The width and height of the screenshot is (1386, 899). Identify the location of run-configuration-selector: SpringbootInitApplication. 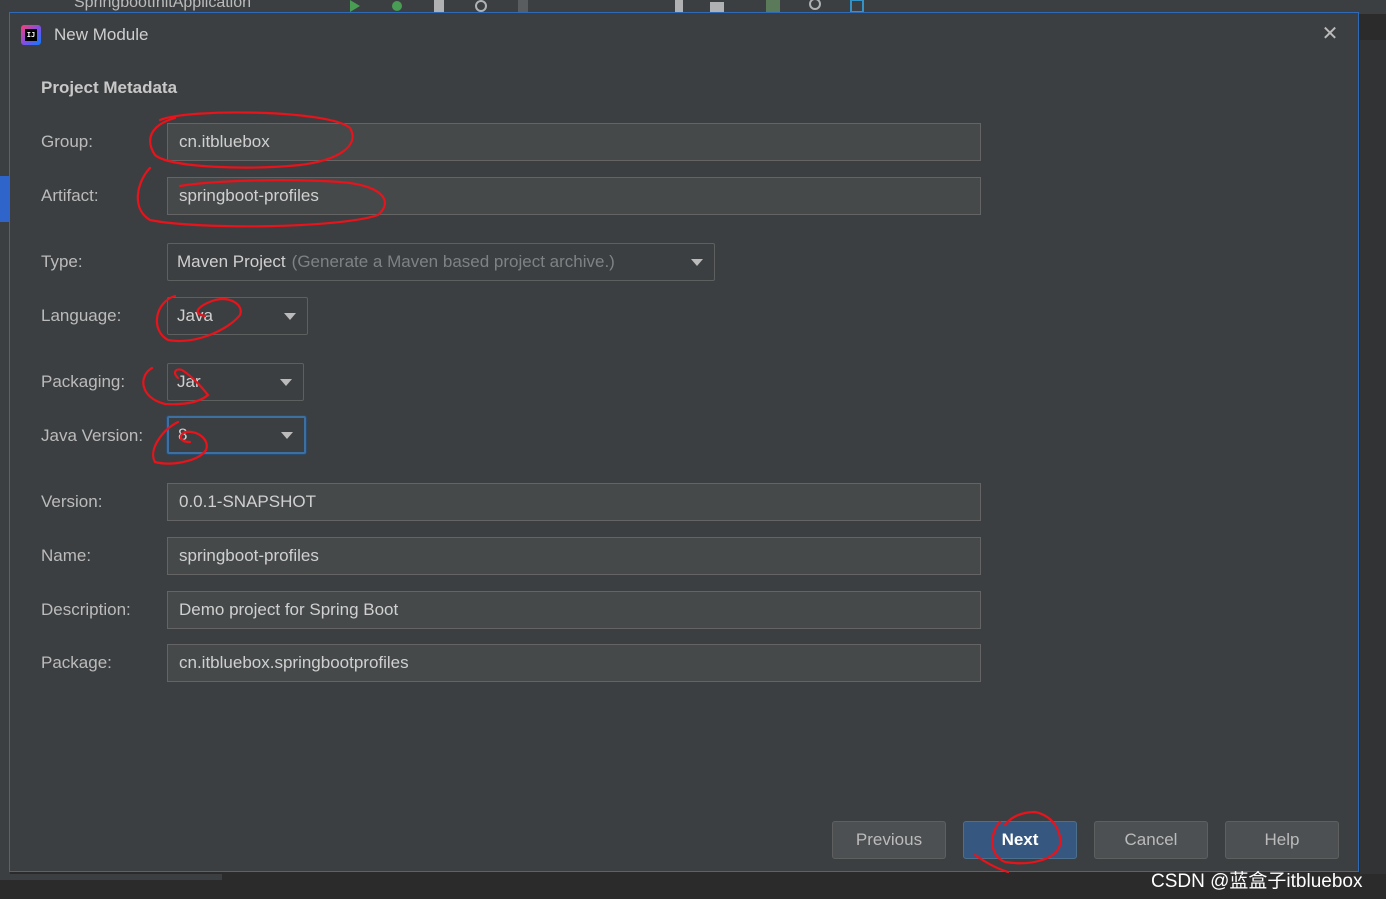
(162, 6).